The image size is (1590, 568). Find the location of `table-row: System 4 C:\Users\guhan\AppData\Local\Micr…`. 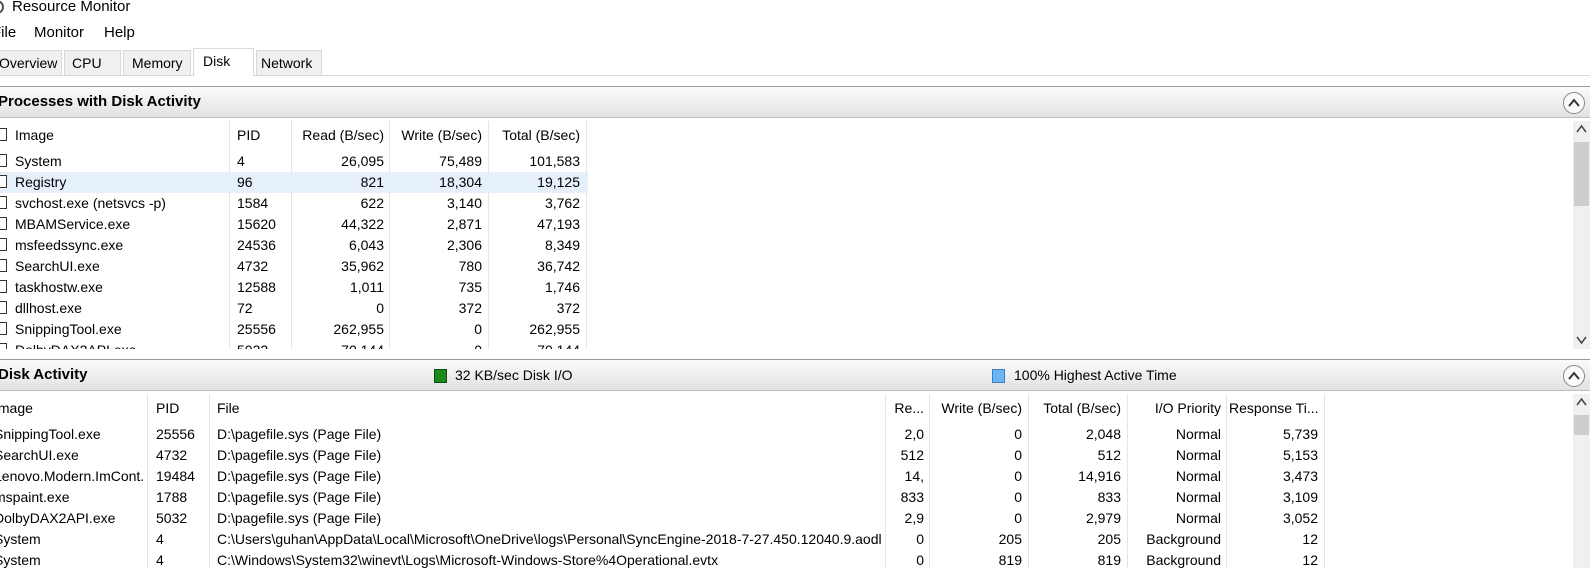

table-row: System 4 C:\Users\guhan\AppData\Local\Micr… is located at coordinates (665, 539).